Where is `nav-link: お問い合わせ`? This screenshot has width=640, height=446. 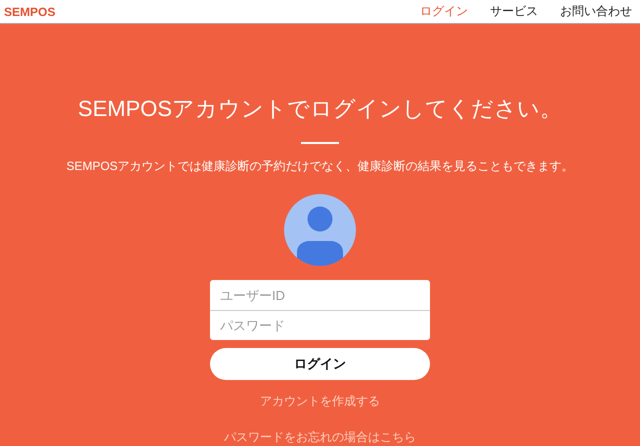
nav-link: お問い合わせ is located at coordinates (596, 11).